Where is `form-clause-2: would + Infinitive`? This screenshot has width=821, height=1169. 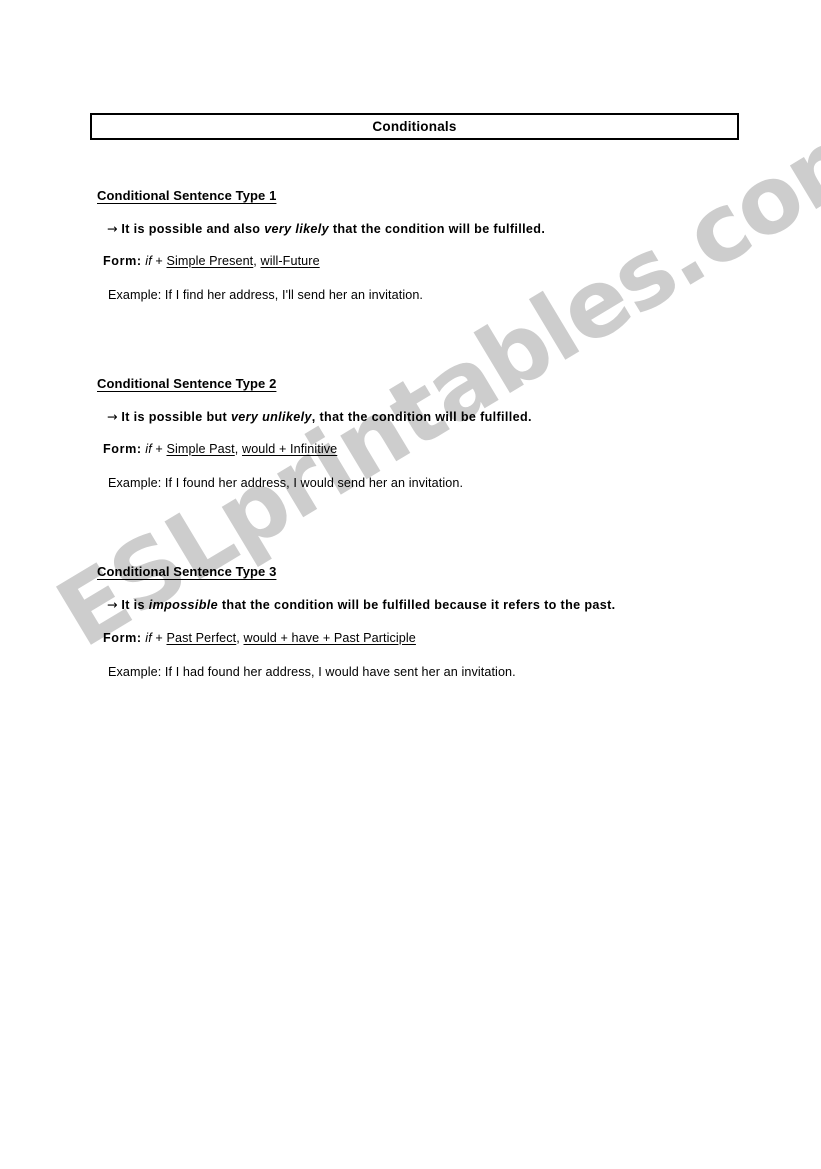
form-clause-2: would + Infinitive is located at coordinates (290, 449).